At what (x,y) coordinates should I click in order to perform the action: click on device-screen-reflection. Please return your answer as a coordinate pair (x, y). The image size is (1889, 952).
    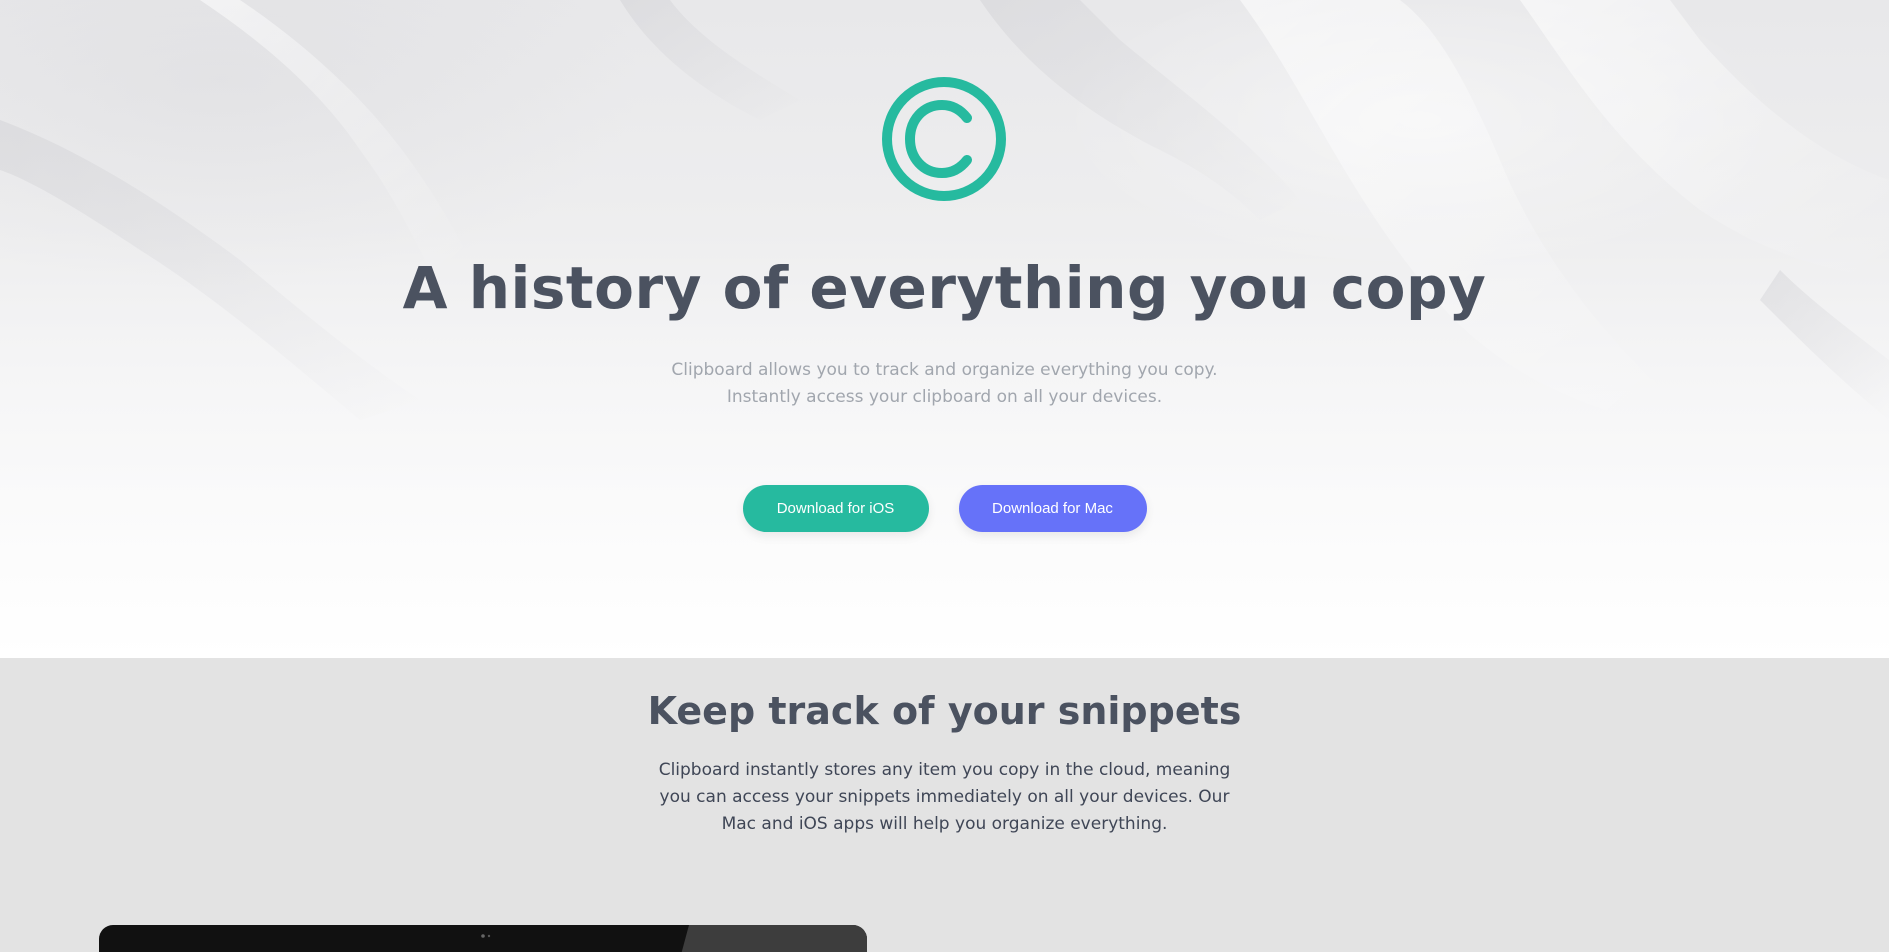
    Looking at the image, I should click on (771, 938).